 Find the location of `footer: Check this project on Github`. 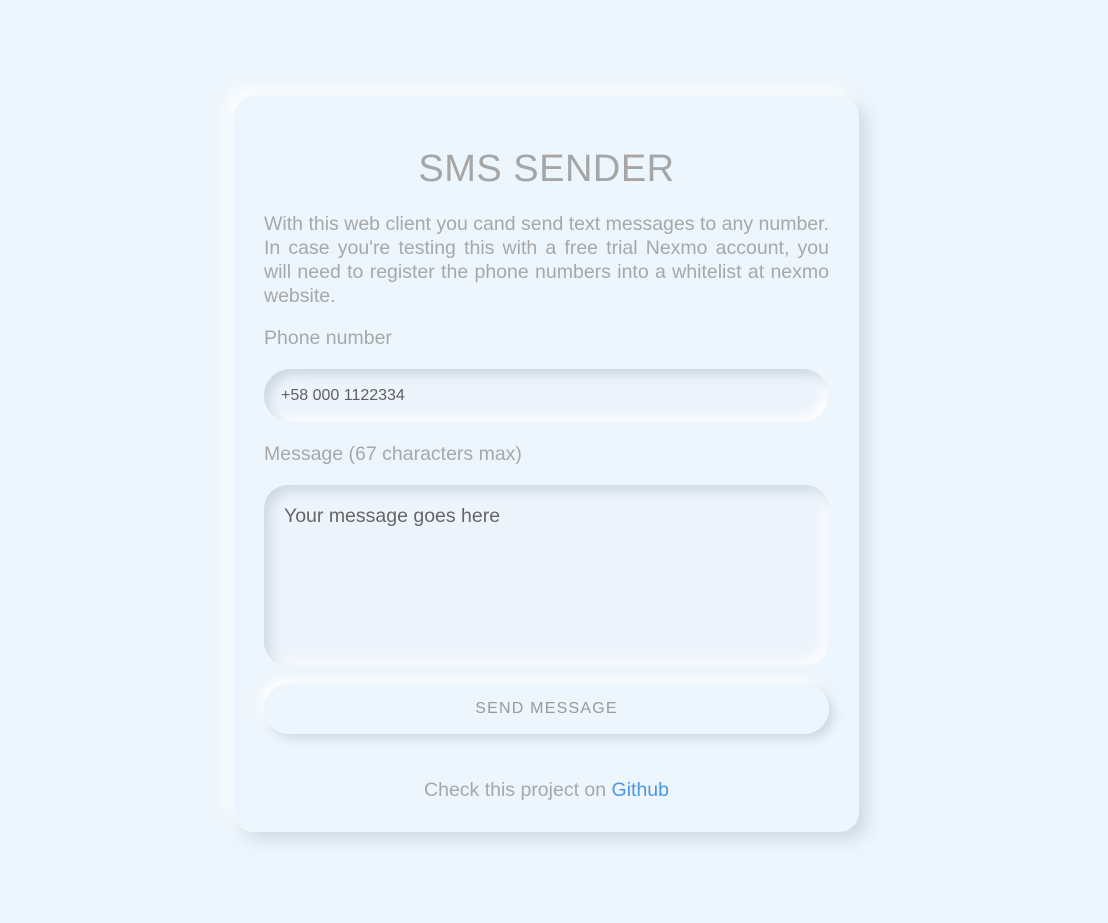

footer: Check this project on Github is located at coordinates (546, 790).